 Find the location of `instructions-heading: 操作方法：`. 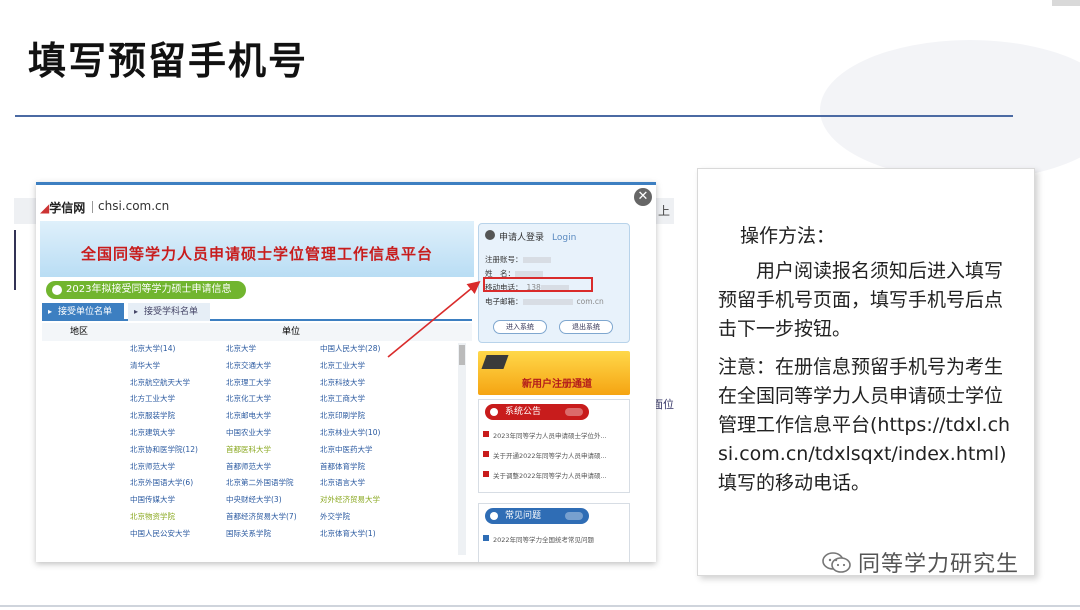

instructions-heading: 操作方法： is located at coordinates (788, 236).